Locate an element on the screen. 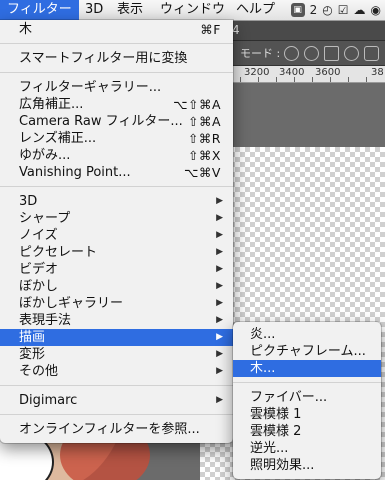 This screenshot has width=385, height=480. move-icon is located at coordinates (351, 53).